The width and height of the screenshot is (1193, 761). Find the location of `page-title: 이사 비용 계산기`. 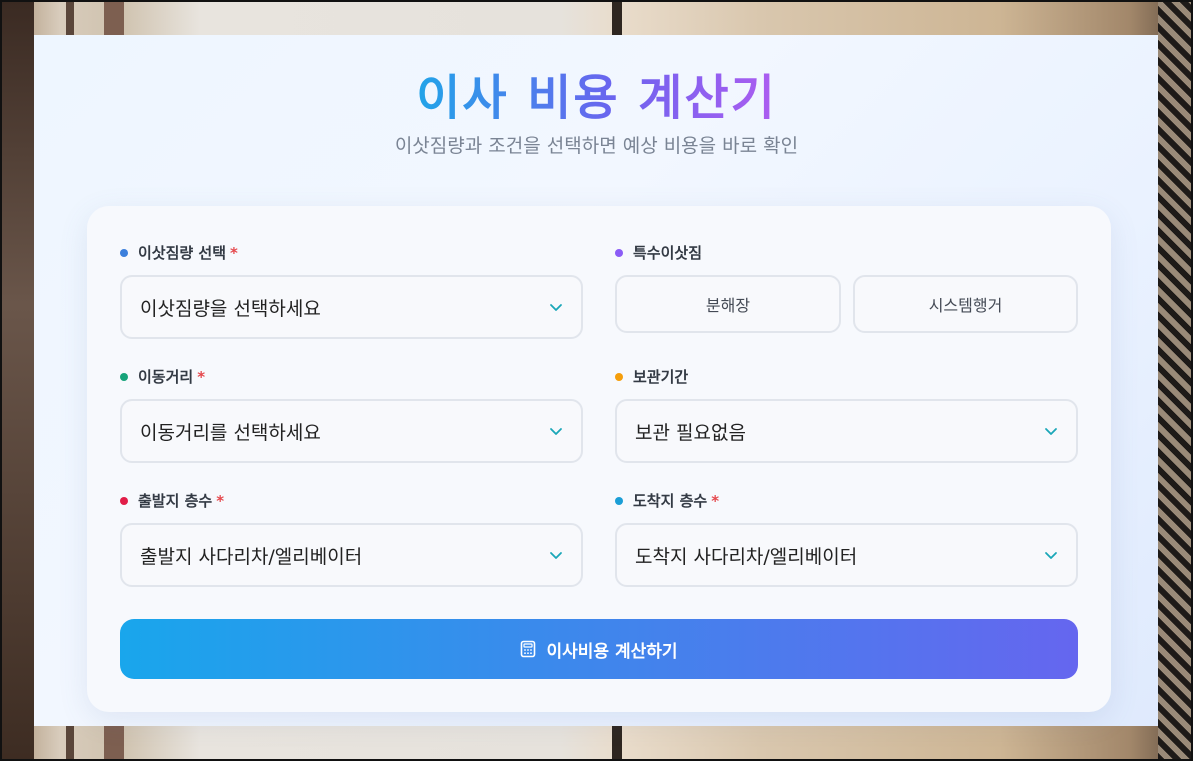

page-title: 이사 비용 계산기 is located at coordinates (597, 93).